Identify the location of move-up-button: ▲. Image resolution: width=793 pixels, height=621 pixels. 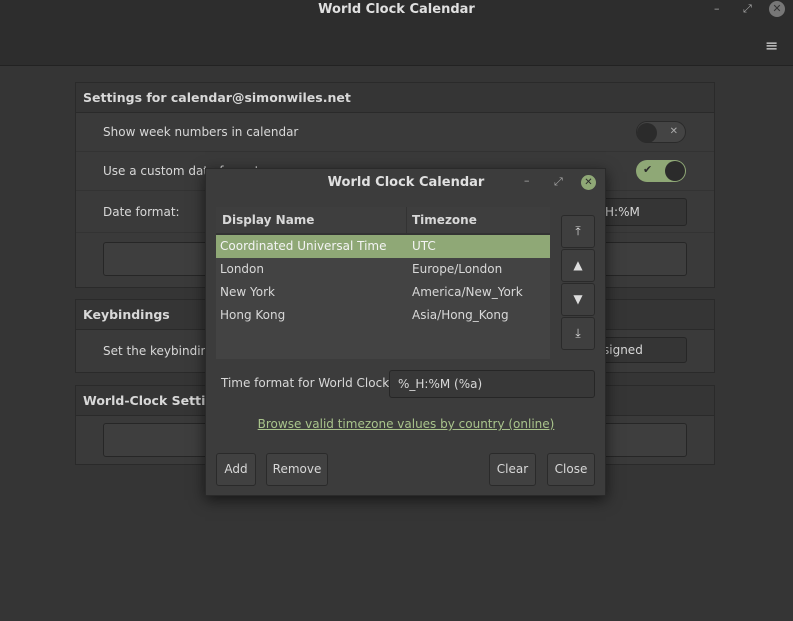
(578, 265).